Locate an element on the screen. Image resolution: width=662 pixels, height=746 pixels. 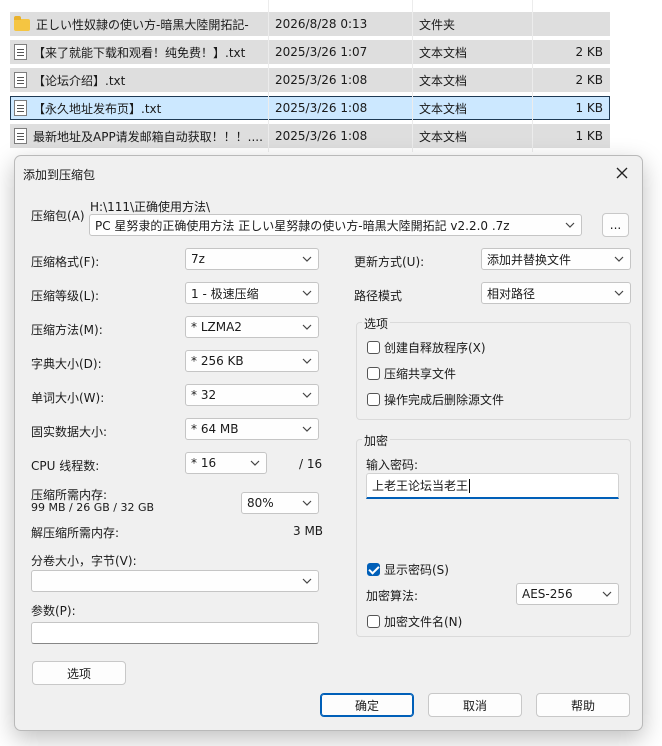
file-type: 文件夹 is located at coordinates (437, 24).